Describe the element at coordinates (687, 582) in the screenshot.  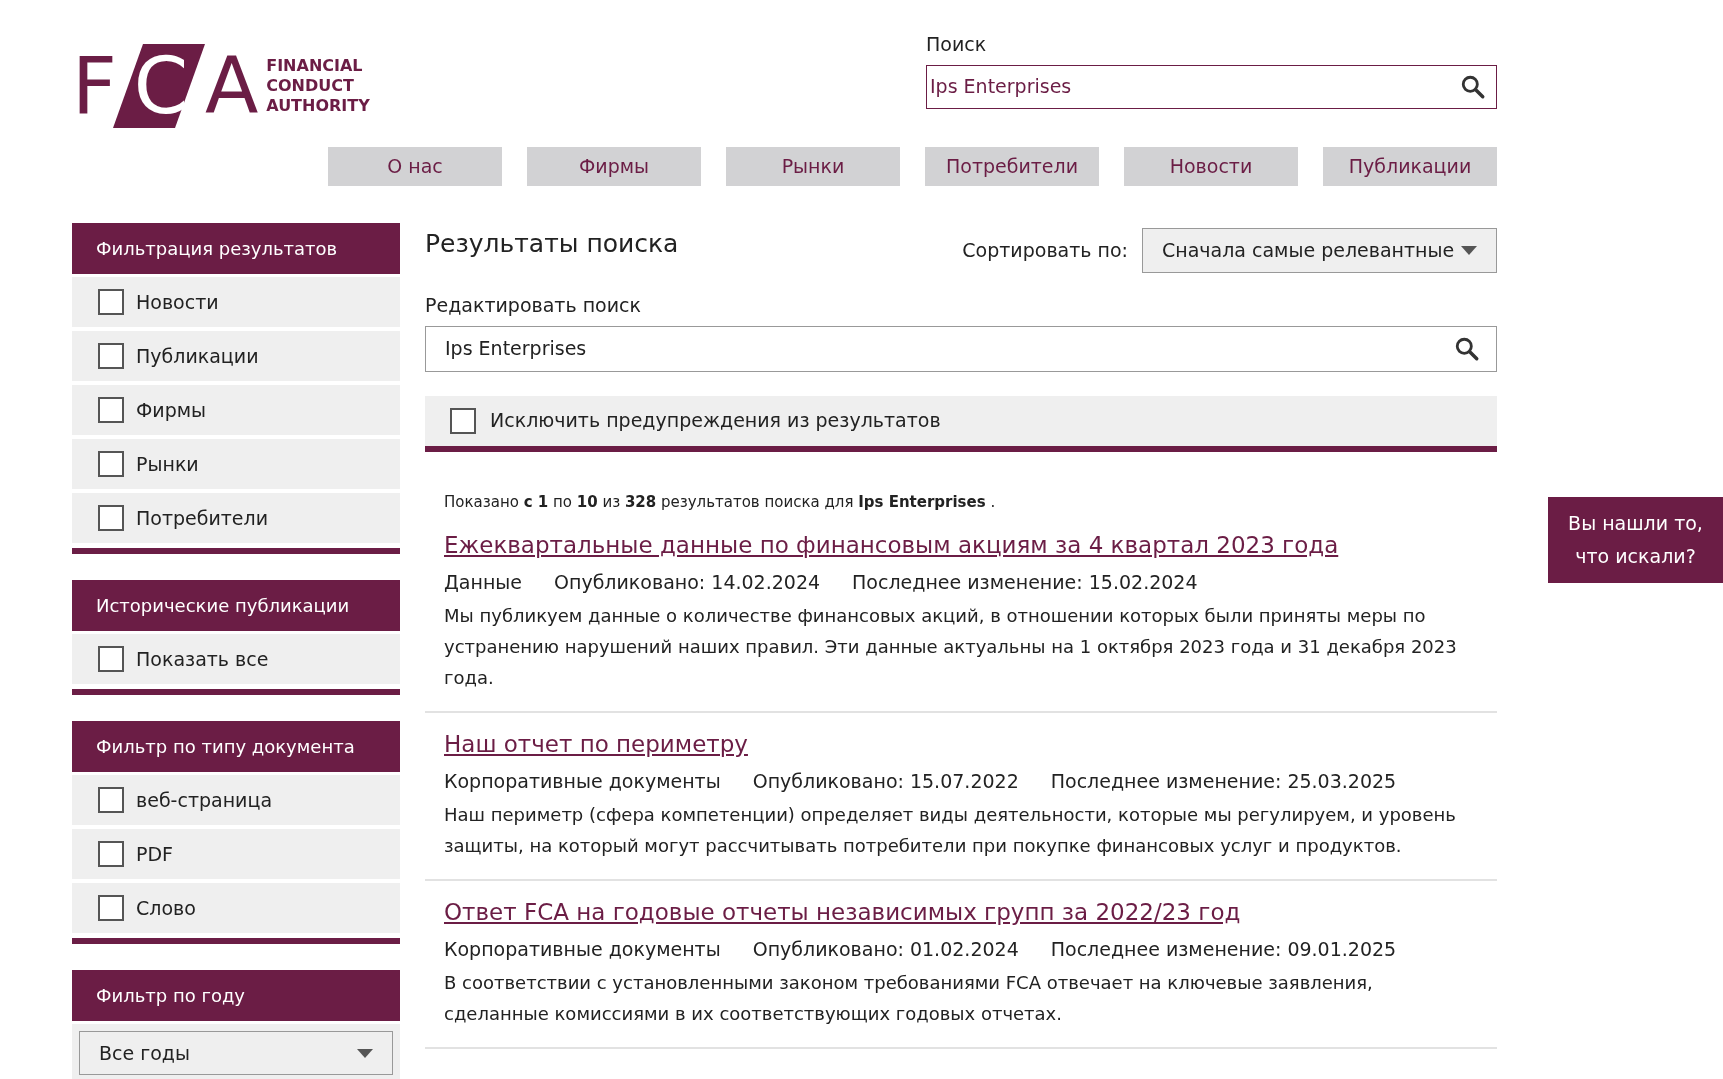
I see `published-date: Опубликовано: 14.02.2024` at that location.